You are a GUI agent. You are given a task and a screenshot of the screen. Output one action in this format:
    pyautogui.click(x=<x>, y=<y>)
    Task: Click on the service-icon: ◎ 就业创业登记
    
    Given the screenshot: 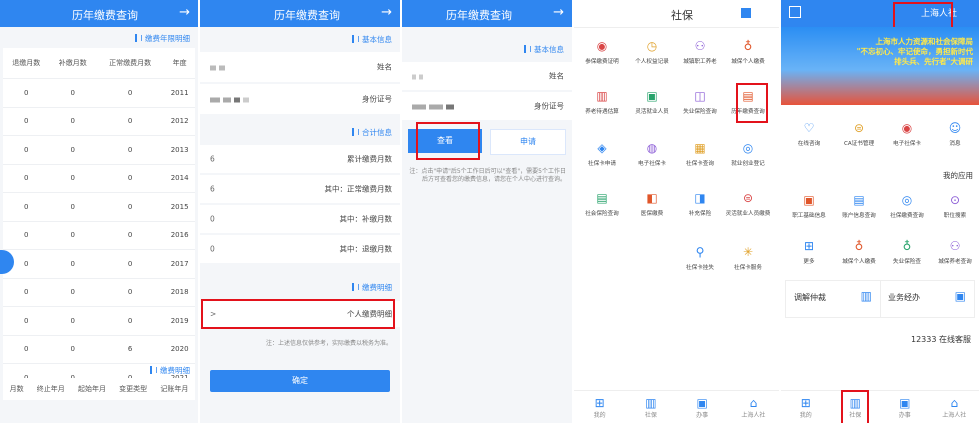 What is the action you would take?
    pyautogui.click(x=748, y=153)
    